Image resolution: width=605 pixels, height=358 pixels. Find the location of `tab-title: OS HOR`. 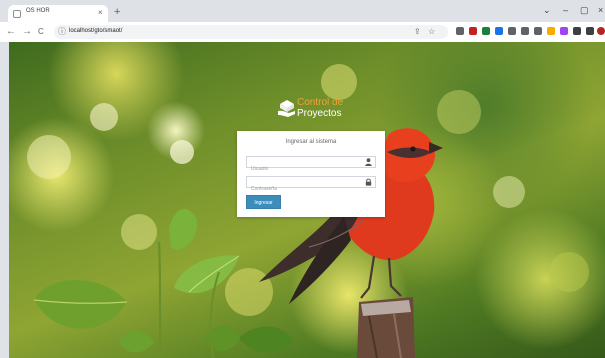

tab-title: OS HOR is located at coordinates (38, 11).